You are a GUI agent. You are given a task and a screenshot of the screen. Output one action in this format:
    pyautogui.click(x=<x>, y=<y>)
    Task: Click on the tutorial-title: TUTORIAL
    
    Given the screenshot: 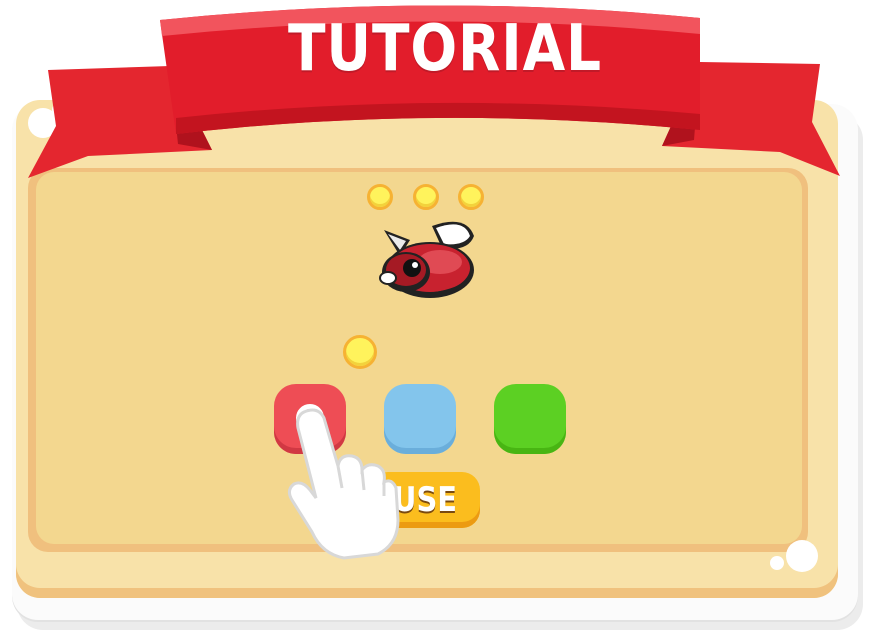 What is the action you would take?
    pyautogui.click(x=445, y=49)
    